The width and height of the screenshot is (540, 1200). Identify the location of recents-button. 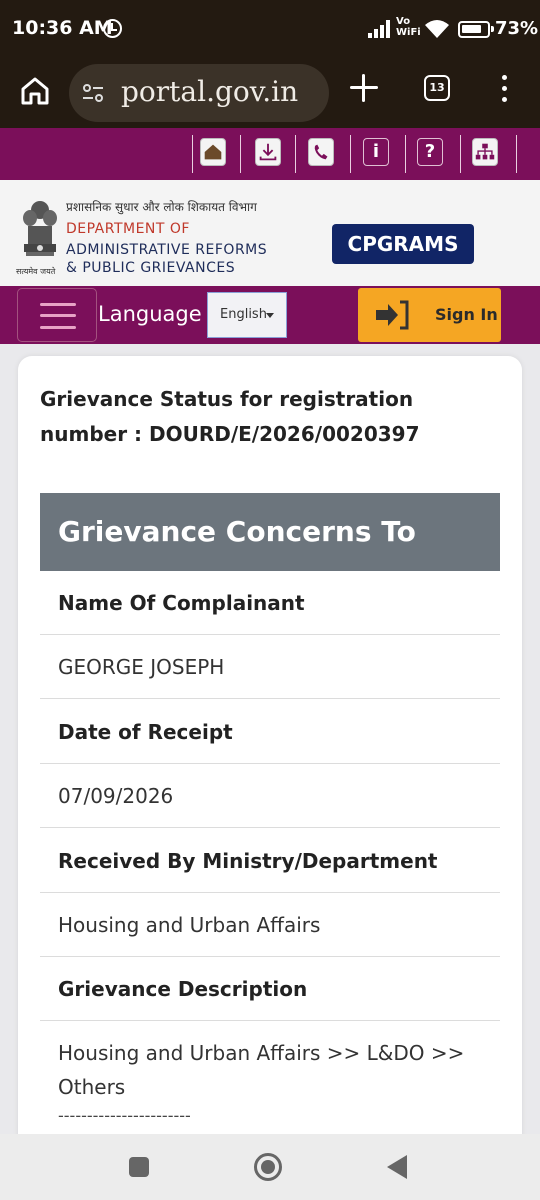
(139, 1167).